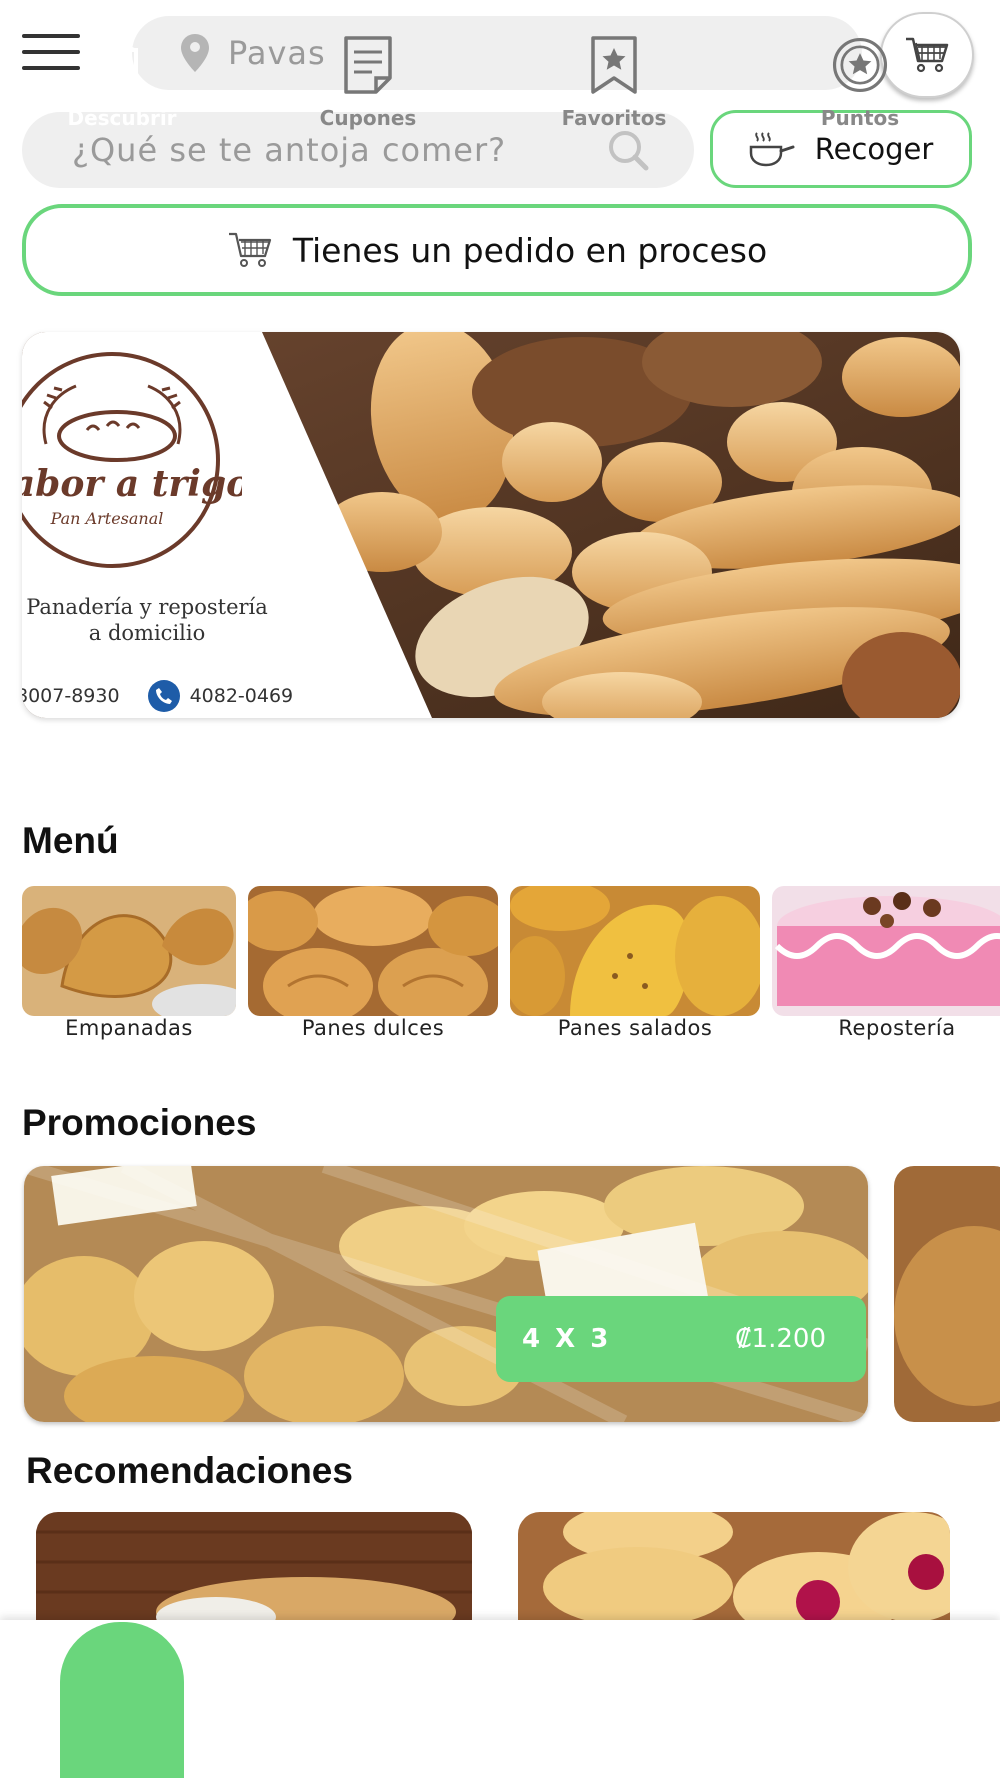  I want to click on menu-item-empanadas, so click(129, 951).